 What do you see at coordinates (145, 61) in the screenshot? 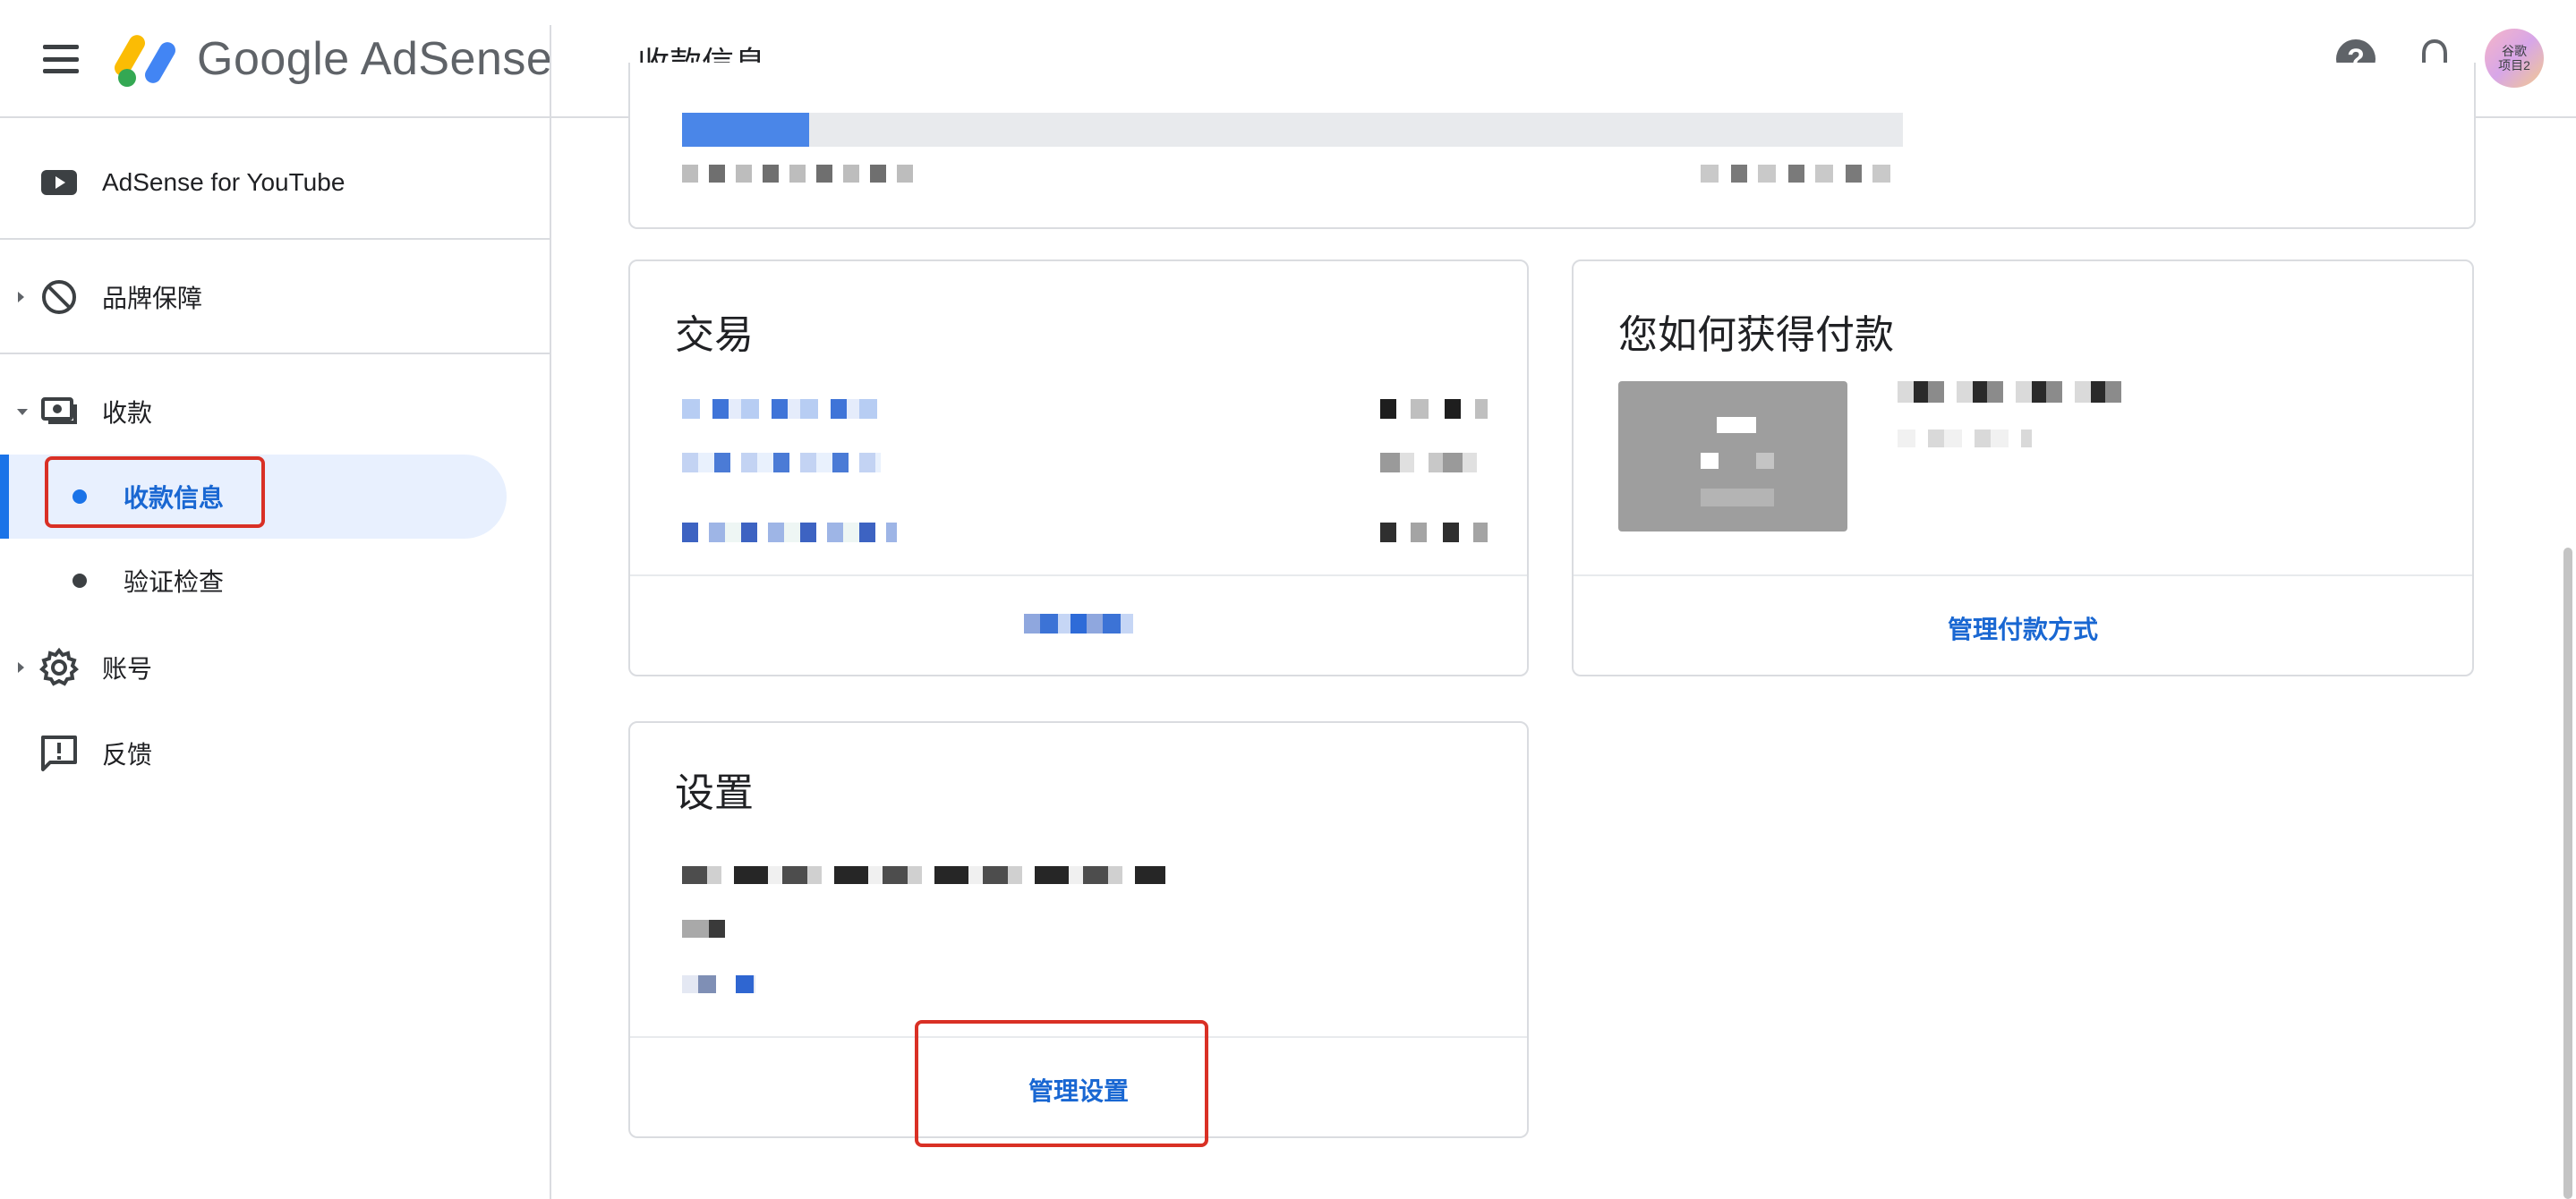
I see `adsense-logo-icon` at bounding box center [145, 61].